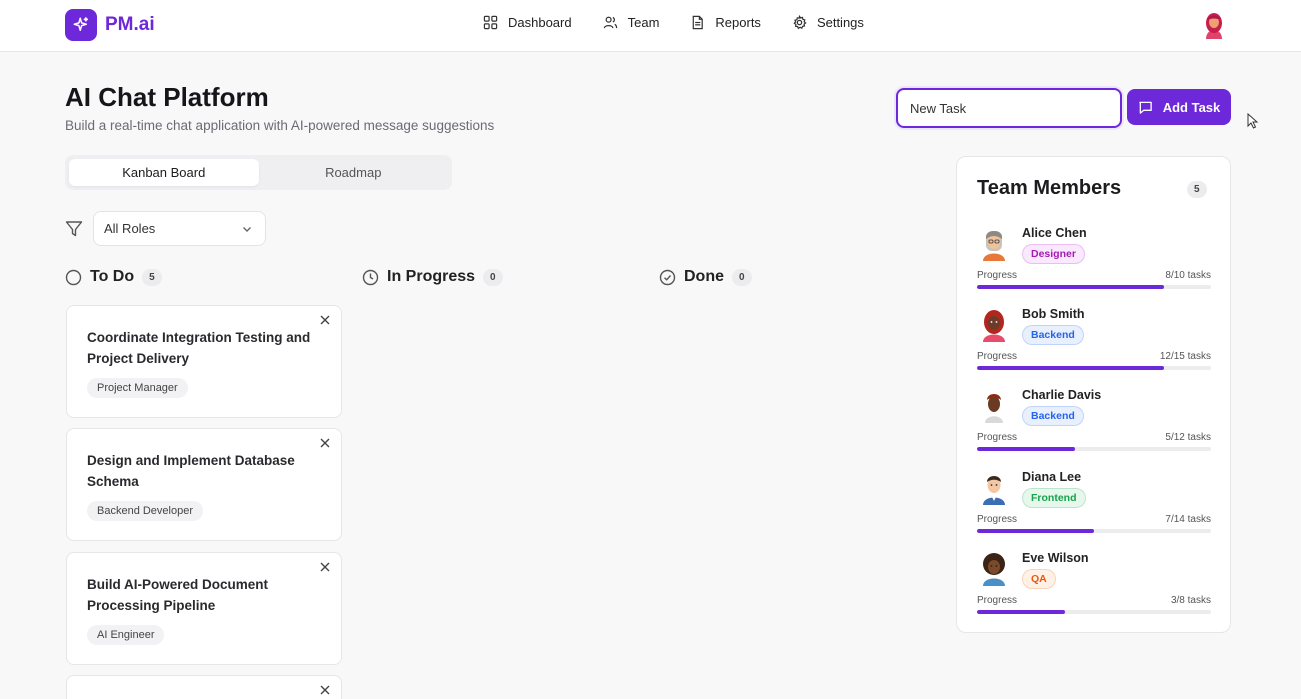  Describe the element at coordinates (1062, 395) in the screenshot. I see `member-name: Charlie Davis` at that location.